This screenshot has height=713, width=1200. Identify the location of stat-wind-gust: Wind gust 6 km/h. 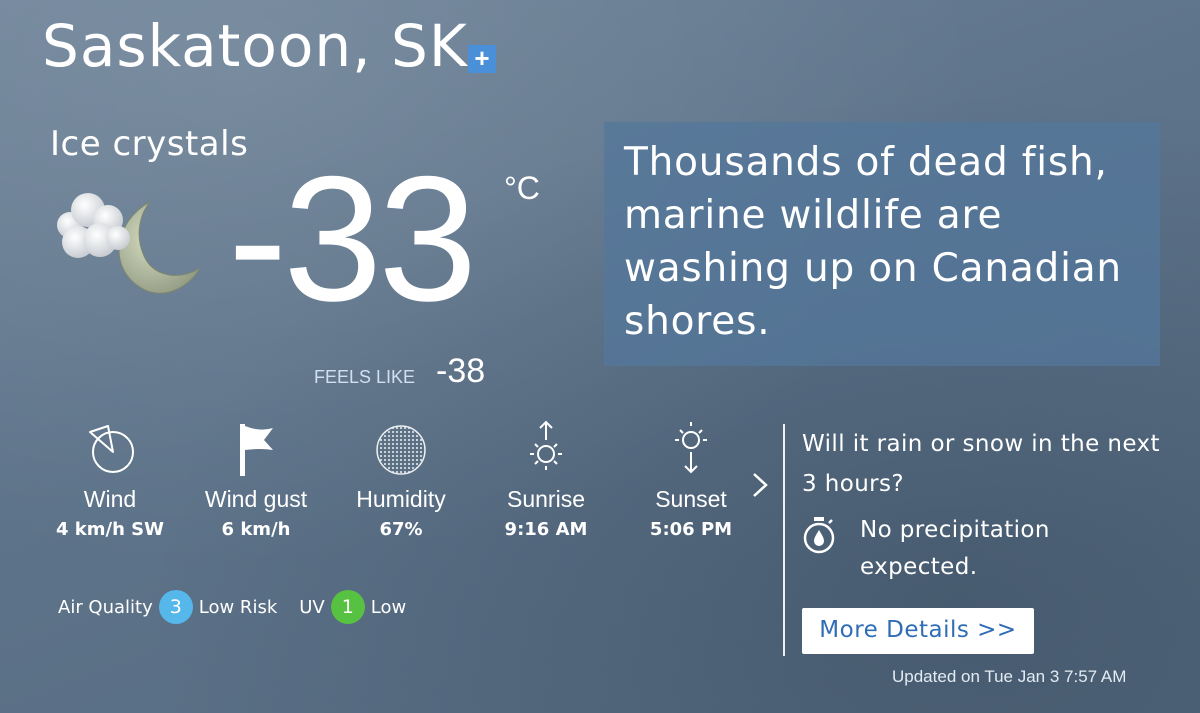
(256, 479).